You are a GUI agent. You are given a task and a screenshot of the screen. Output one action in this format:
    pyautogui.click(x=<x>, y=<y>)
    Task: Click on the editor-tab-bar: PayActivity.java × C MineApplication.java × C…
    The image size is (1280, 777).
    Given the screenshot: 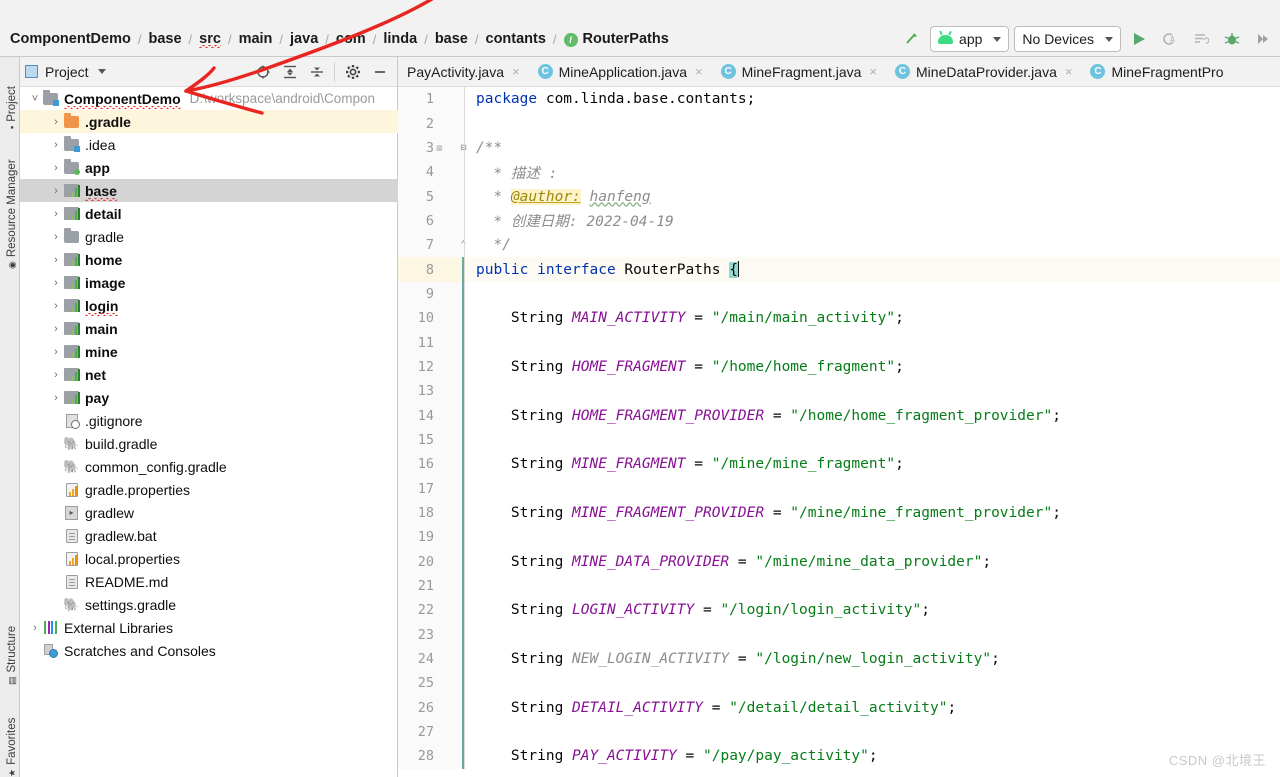 What is the action you would take?
    pyautogui.click(x=839, y=72)
    